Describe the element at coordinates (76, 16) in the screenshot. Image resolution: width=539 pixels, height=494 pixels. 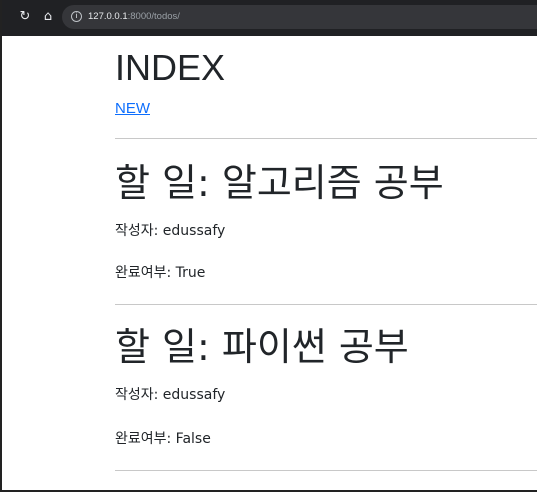
I see `info-icon: i` at that location.